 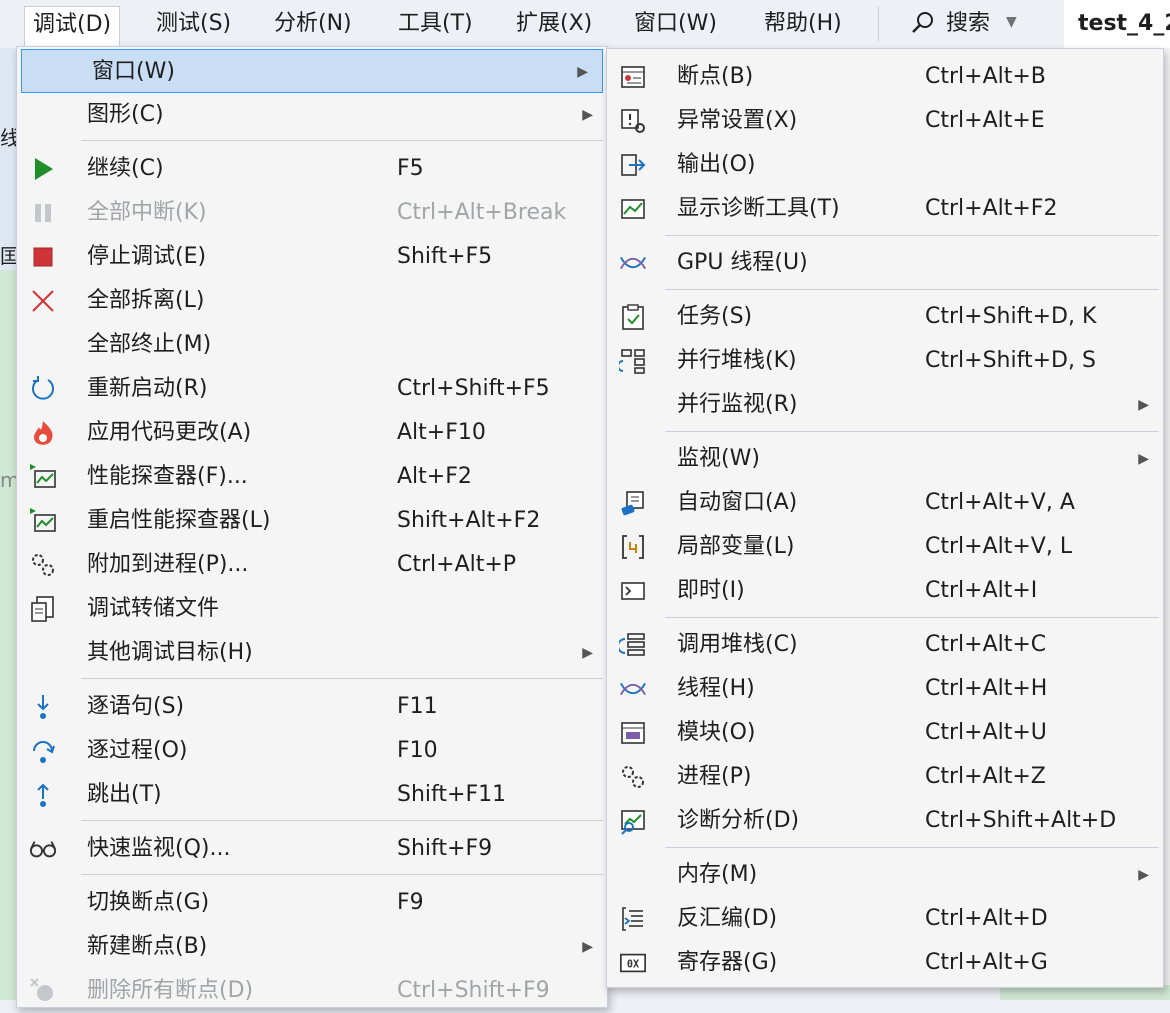 I want to click on menu-item-自动窗口: 自动窗口(A) Ctrl+Alt+V, A, so click(x=885, y=503).